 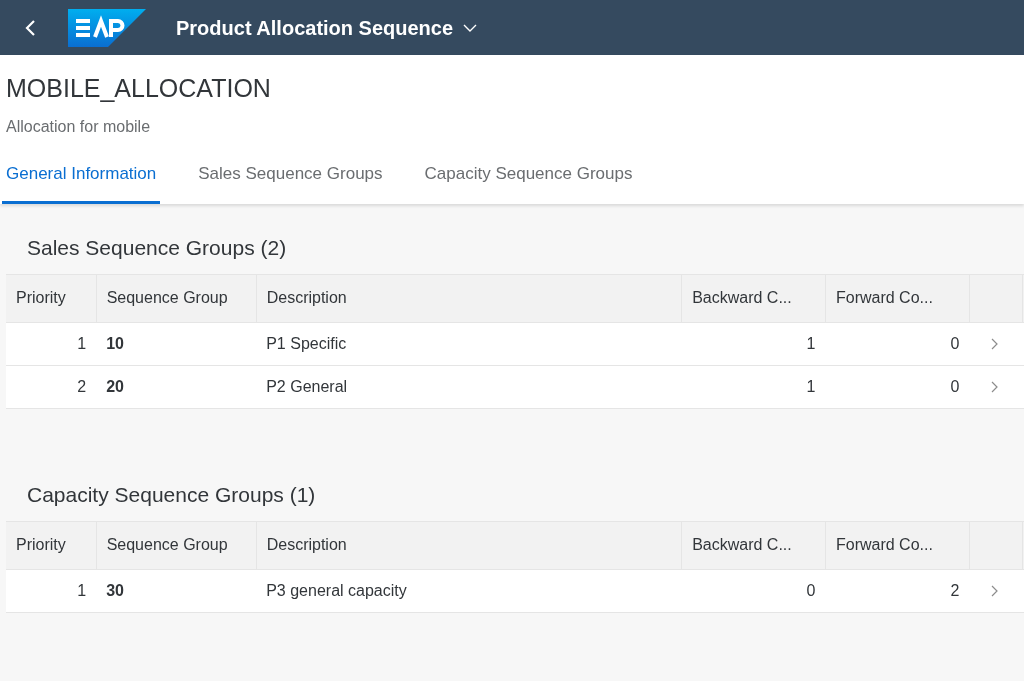 I want to click on object-title: MOBILE_ALLOCATION, so click(x=138, y=88).